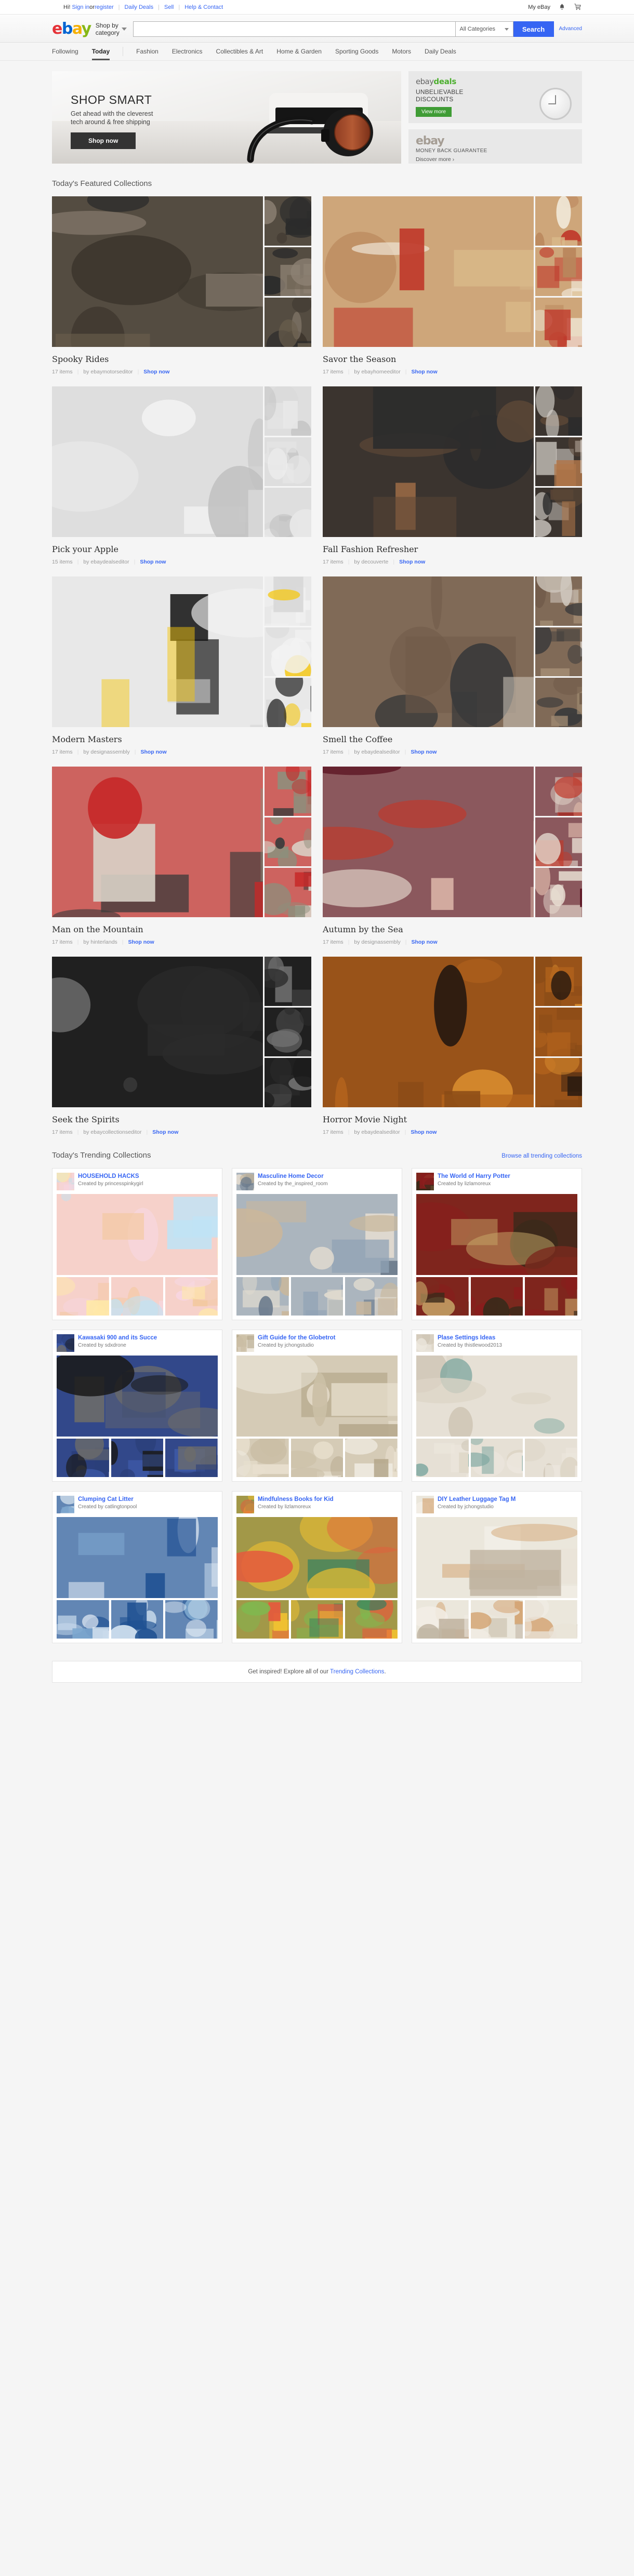 The width and height of the screenshot is (634, 2576). What do you see at coordinates (181, 1119) in the screenshot?
I see `featured-collection-title: Seek the Spirits` at bounding box center [181, 1119].